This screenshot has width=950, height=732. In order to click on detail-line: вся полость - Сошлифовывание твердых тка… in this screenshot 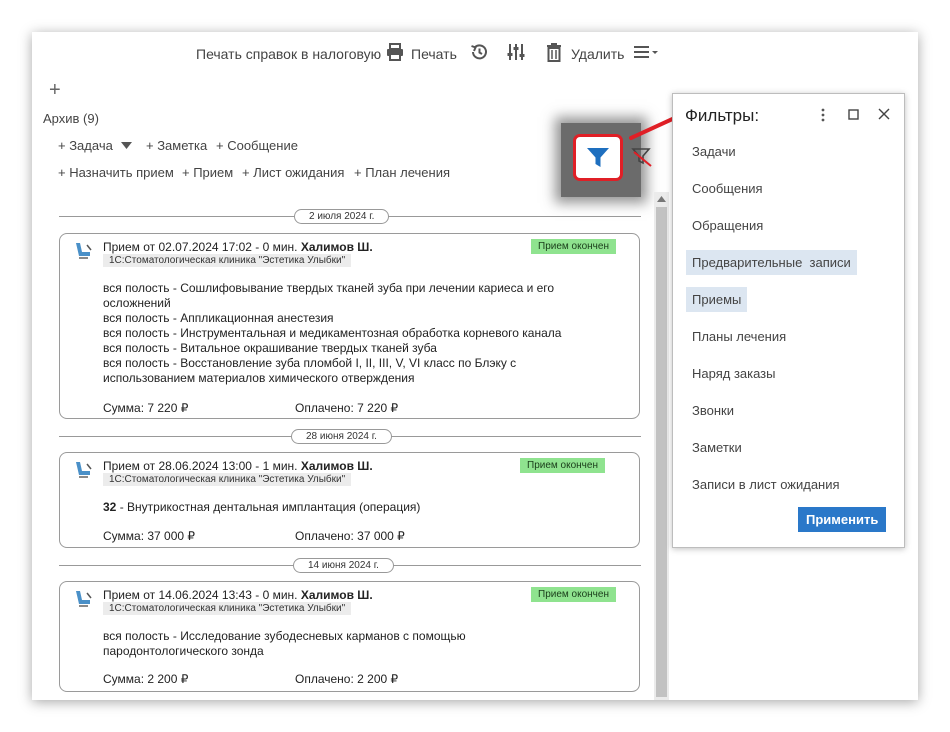, I will do `click(329, 288)`.